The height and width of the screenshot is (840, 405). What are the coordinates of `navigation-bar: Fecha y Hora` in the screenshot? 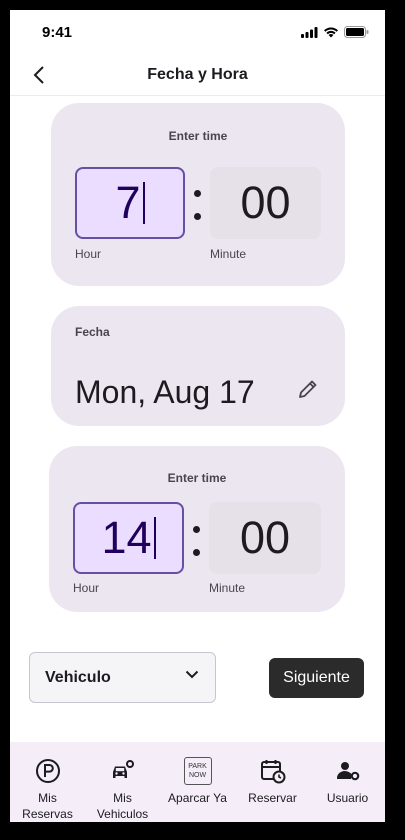 It's located at (197, 75).